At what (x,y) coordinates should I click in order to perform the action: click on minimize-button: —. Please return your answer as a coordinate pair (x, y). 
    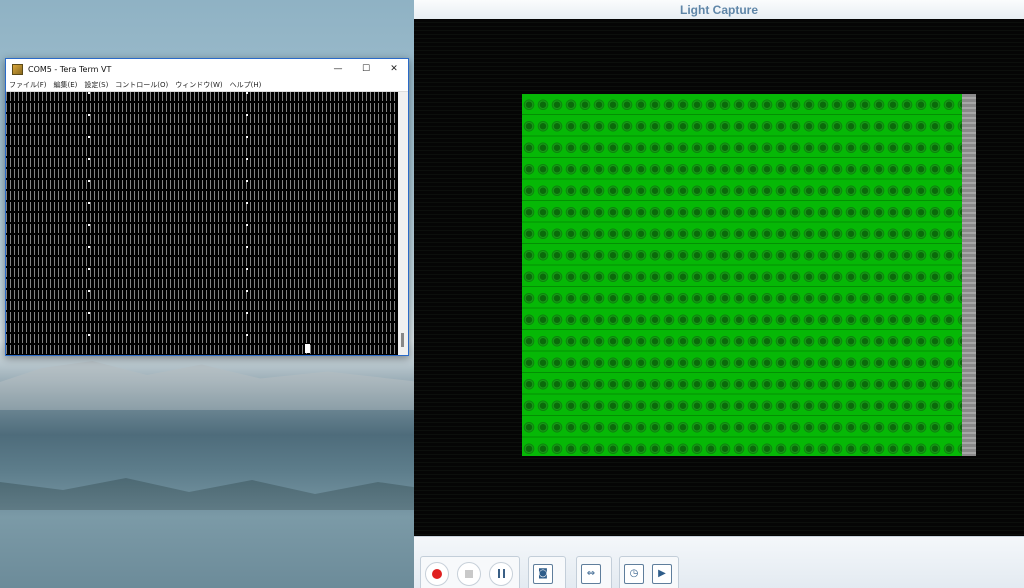
    Looking at the image, I should click on (338, 69).